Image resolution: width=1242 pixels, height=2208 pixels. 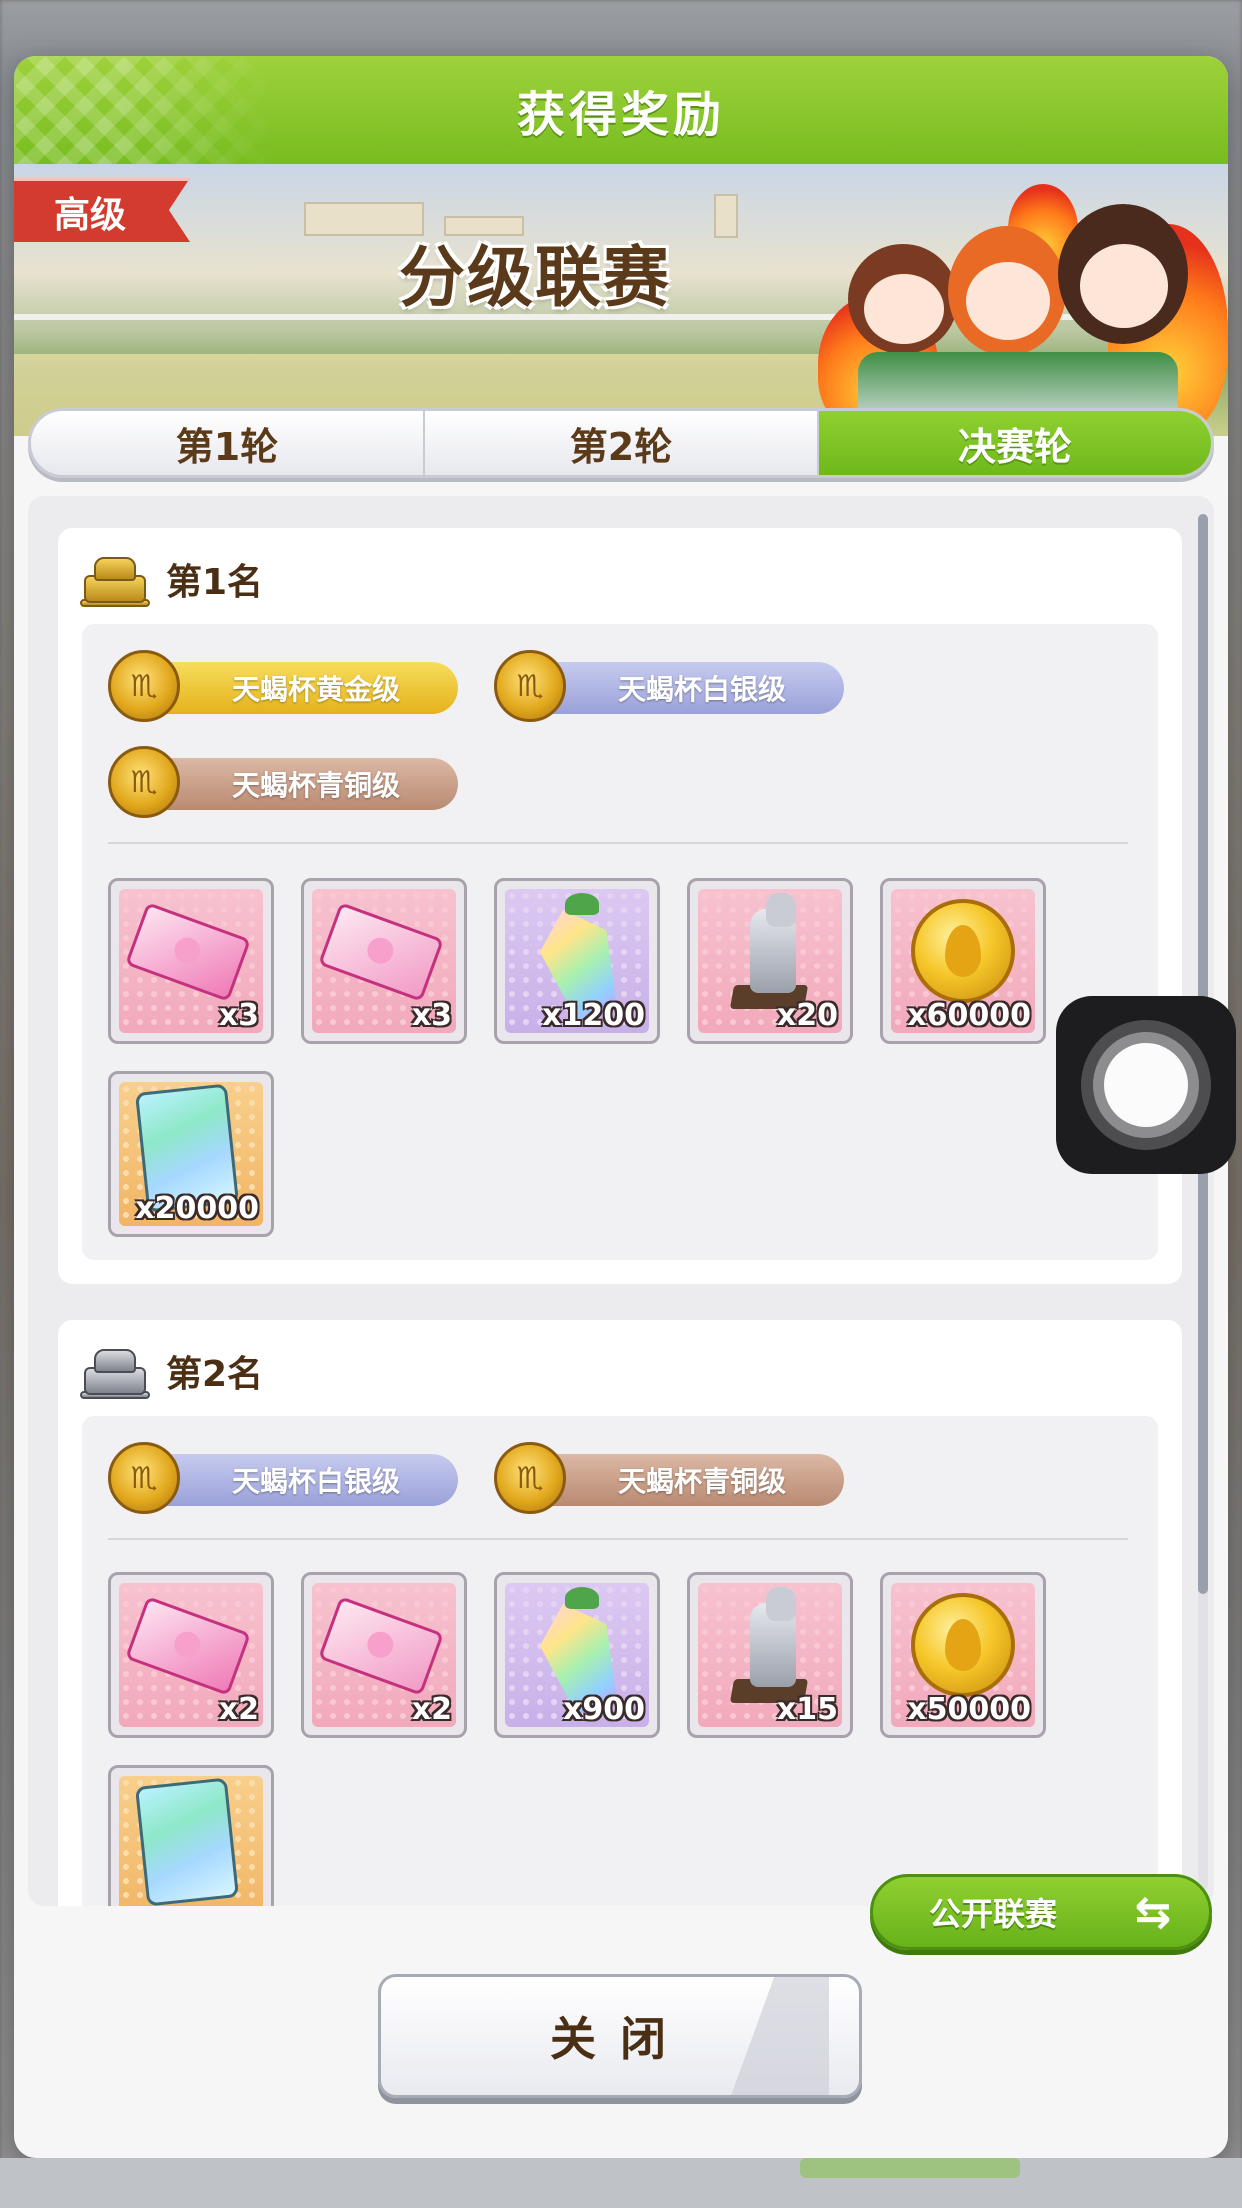 I want to click on reward-item: x20, so click(x=770, y=961).